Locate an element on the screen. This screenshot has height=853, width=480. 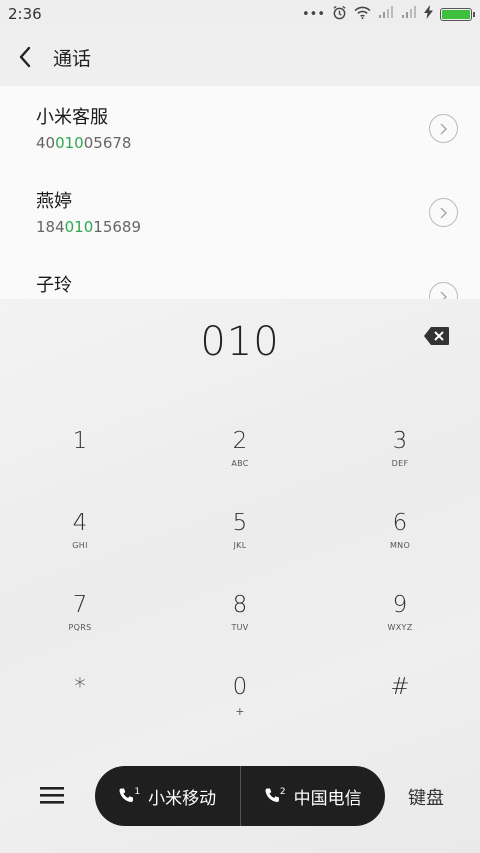
keypad-row: * 0 + # is located at coordinates (240, 696).